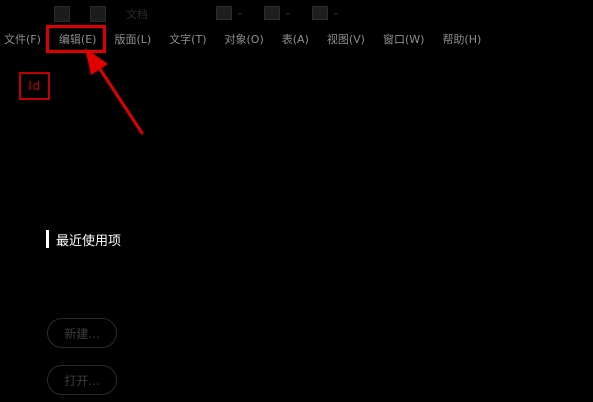 This screenshot has height=402, width=593. I want to click on menu-window: 窗口(W), so click(403, 40).